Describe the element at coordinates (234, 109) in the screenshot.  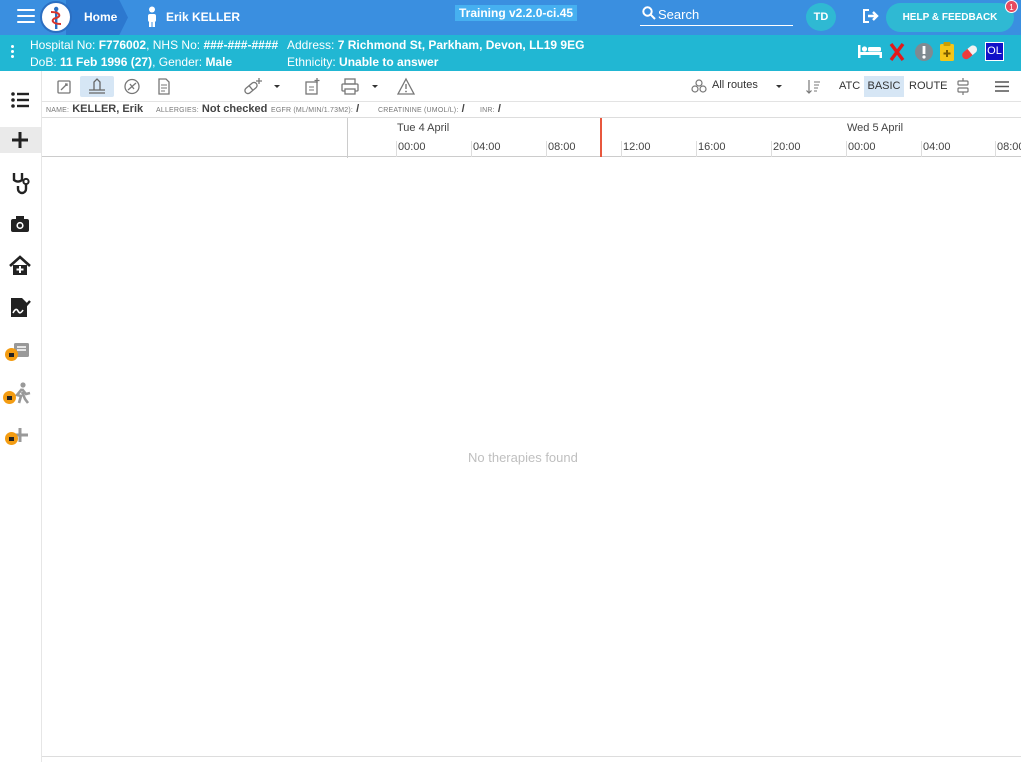
I see `allergies-value: Not checked` at that location.